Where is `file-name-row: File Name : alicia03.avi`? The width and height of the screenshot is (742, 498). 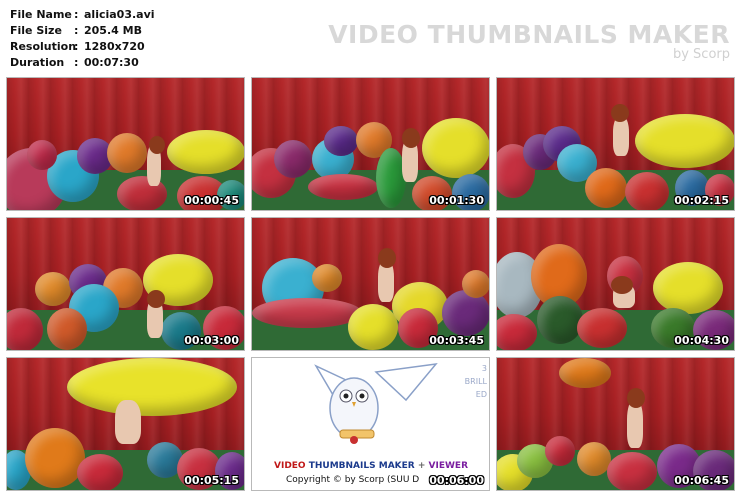 file-name-row: File Name : alicia03.avi is located at coordinates (82, 15).